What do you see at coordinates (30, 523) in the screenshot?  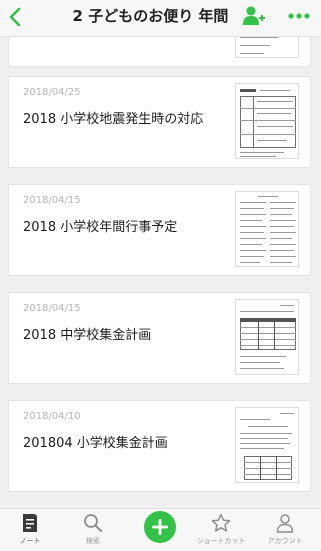 I see `note-icon` at bounding box center [30, 523].